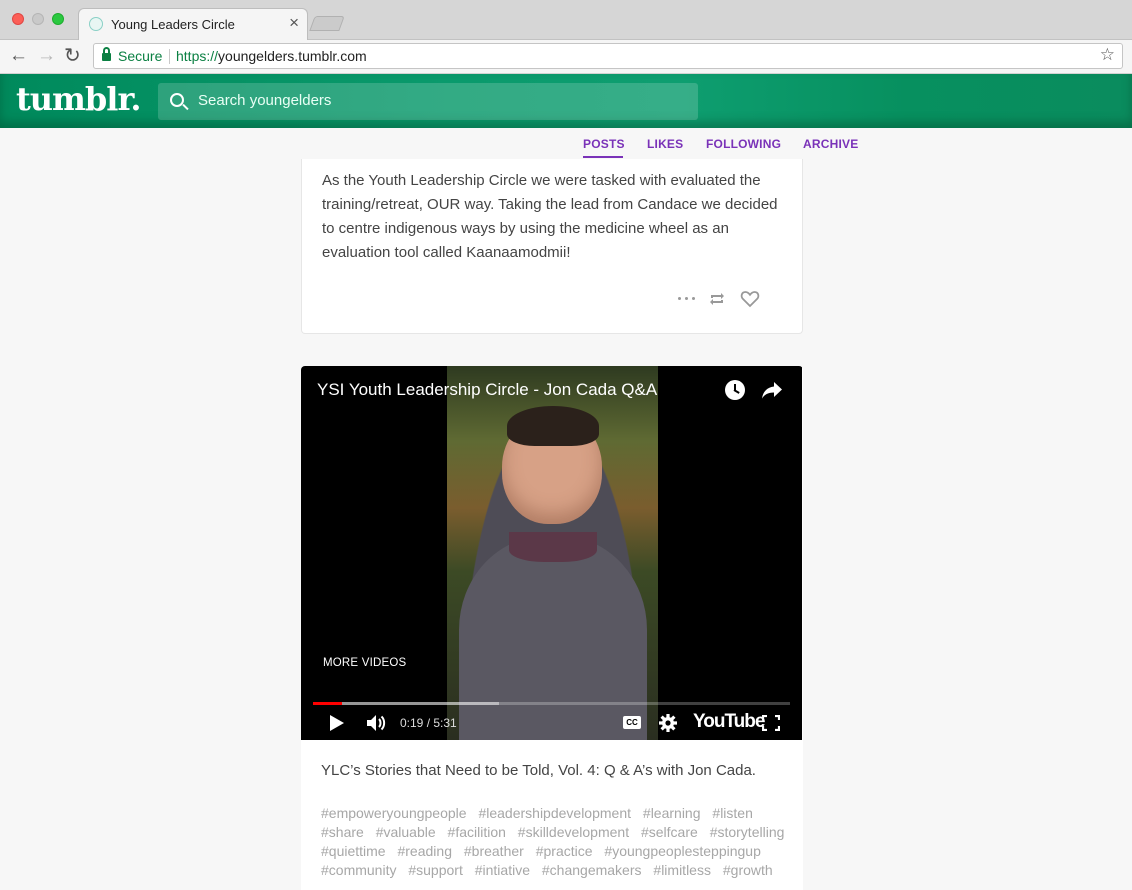 The width and height of the screenshot is (1132, 890). What do you see at coordinates (668, 723) in the screenshot?
I see `gear-icon` at bounding box center [668, 723].